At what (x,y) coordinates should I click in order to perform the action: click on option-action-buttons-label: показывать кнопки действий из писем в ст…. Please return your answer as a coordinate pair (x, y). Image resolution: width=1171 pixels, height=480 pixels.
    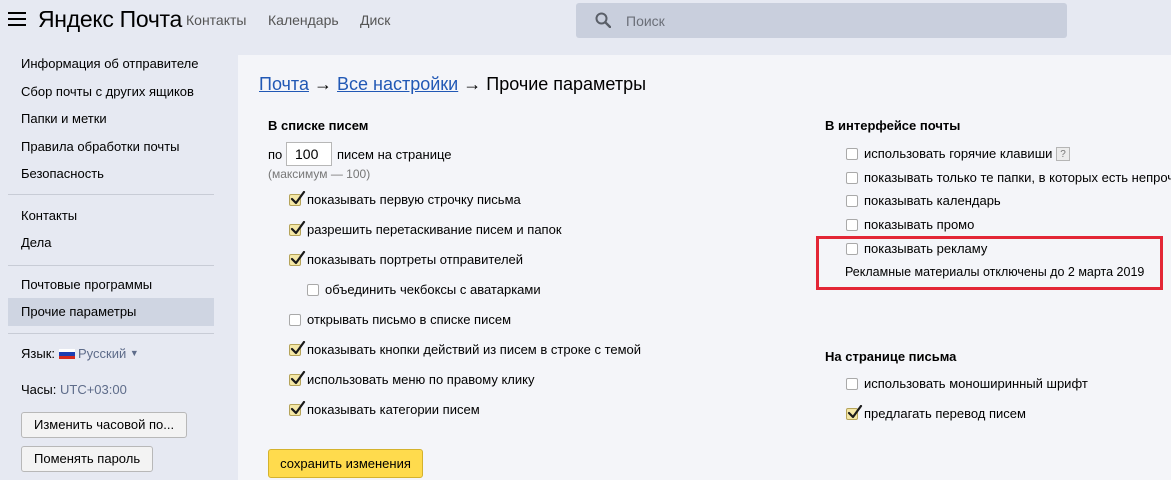
    Looking at the image, I should click on (474, 349).